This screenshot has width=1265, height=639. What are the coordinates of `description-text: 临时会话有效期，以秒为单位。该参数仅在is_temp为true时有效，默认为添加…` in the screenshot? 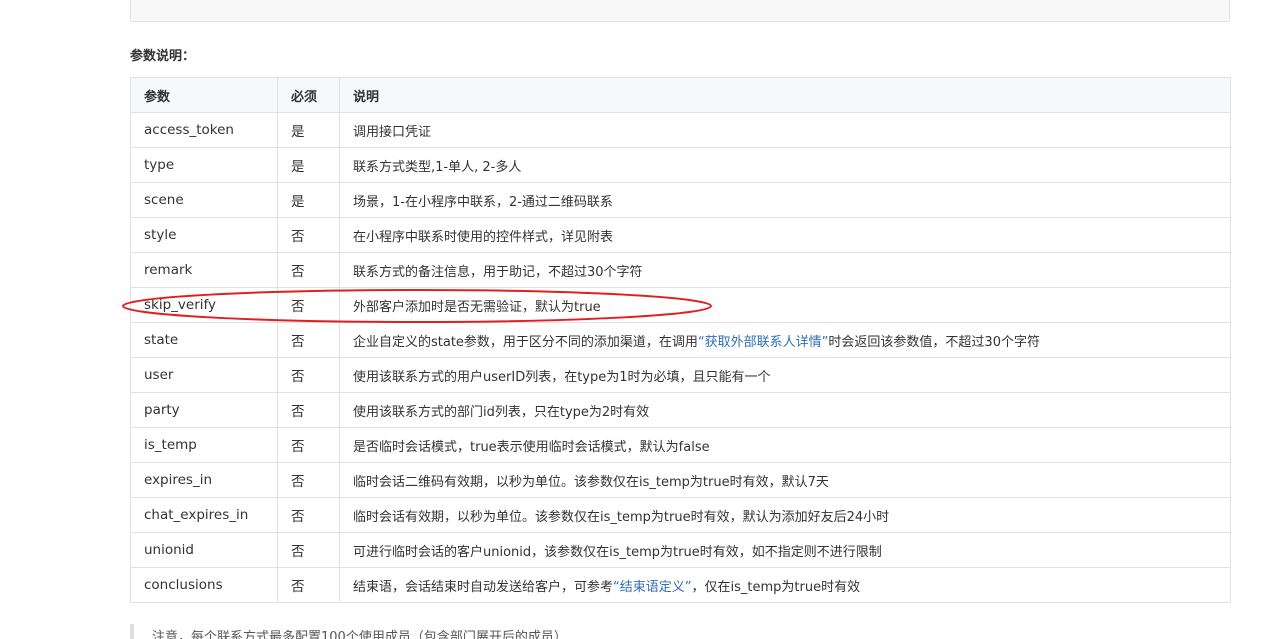 It's located at (621, 517).